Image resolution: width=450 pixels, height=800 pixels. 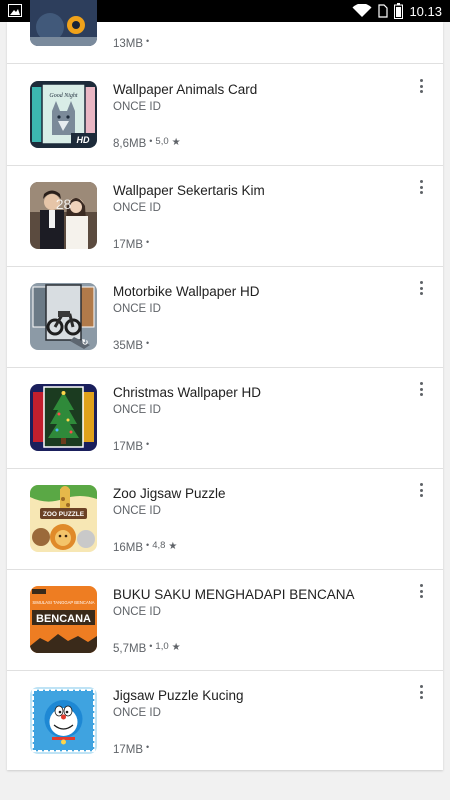 I want to click on app-title: Jigsaw Puzzle Kucing, so click(x=178, y=695).